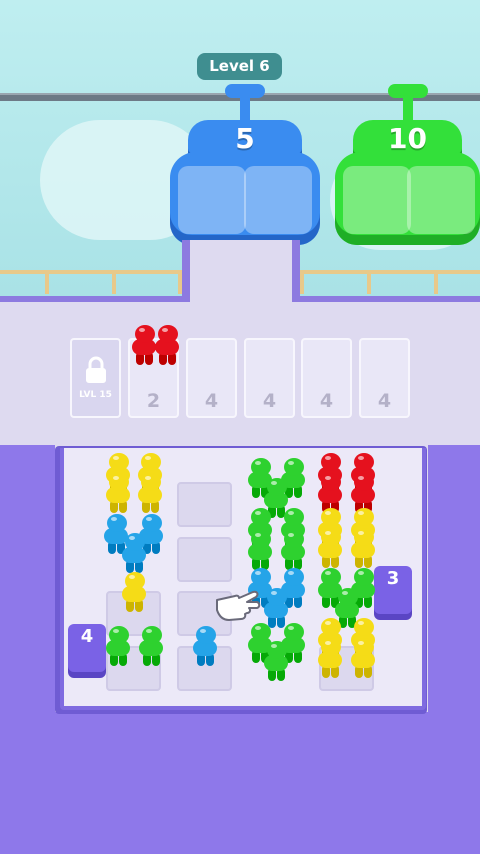 This screenshot has height=854, width=480. What do you see at coordinates (238, 605) in the screenshot?
I see `pointing-hand-icon` at bounding box center [238, 605].